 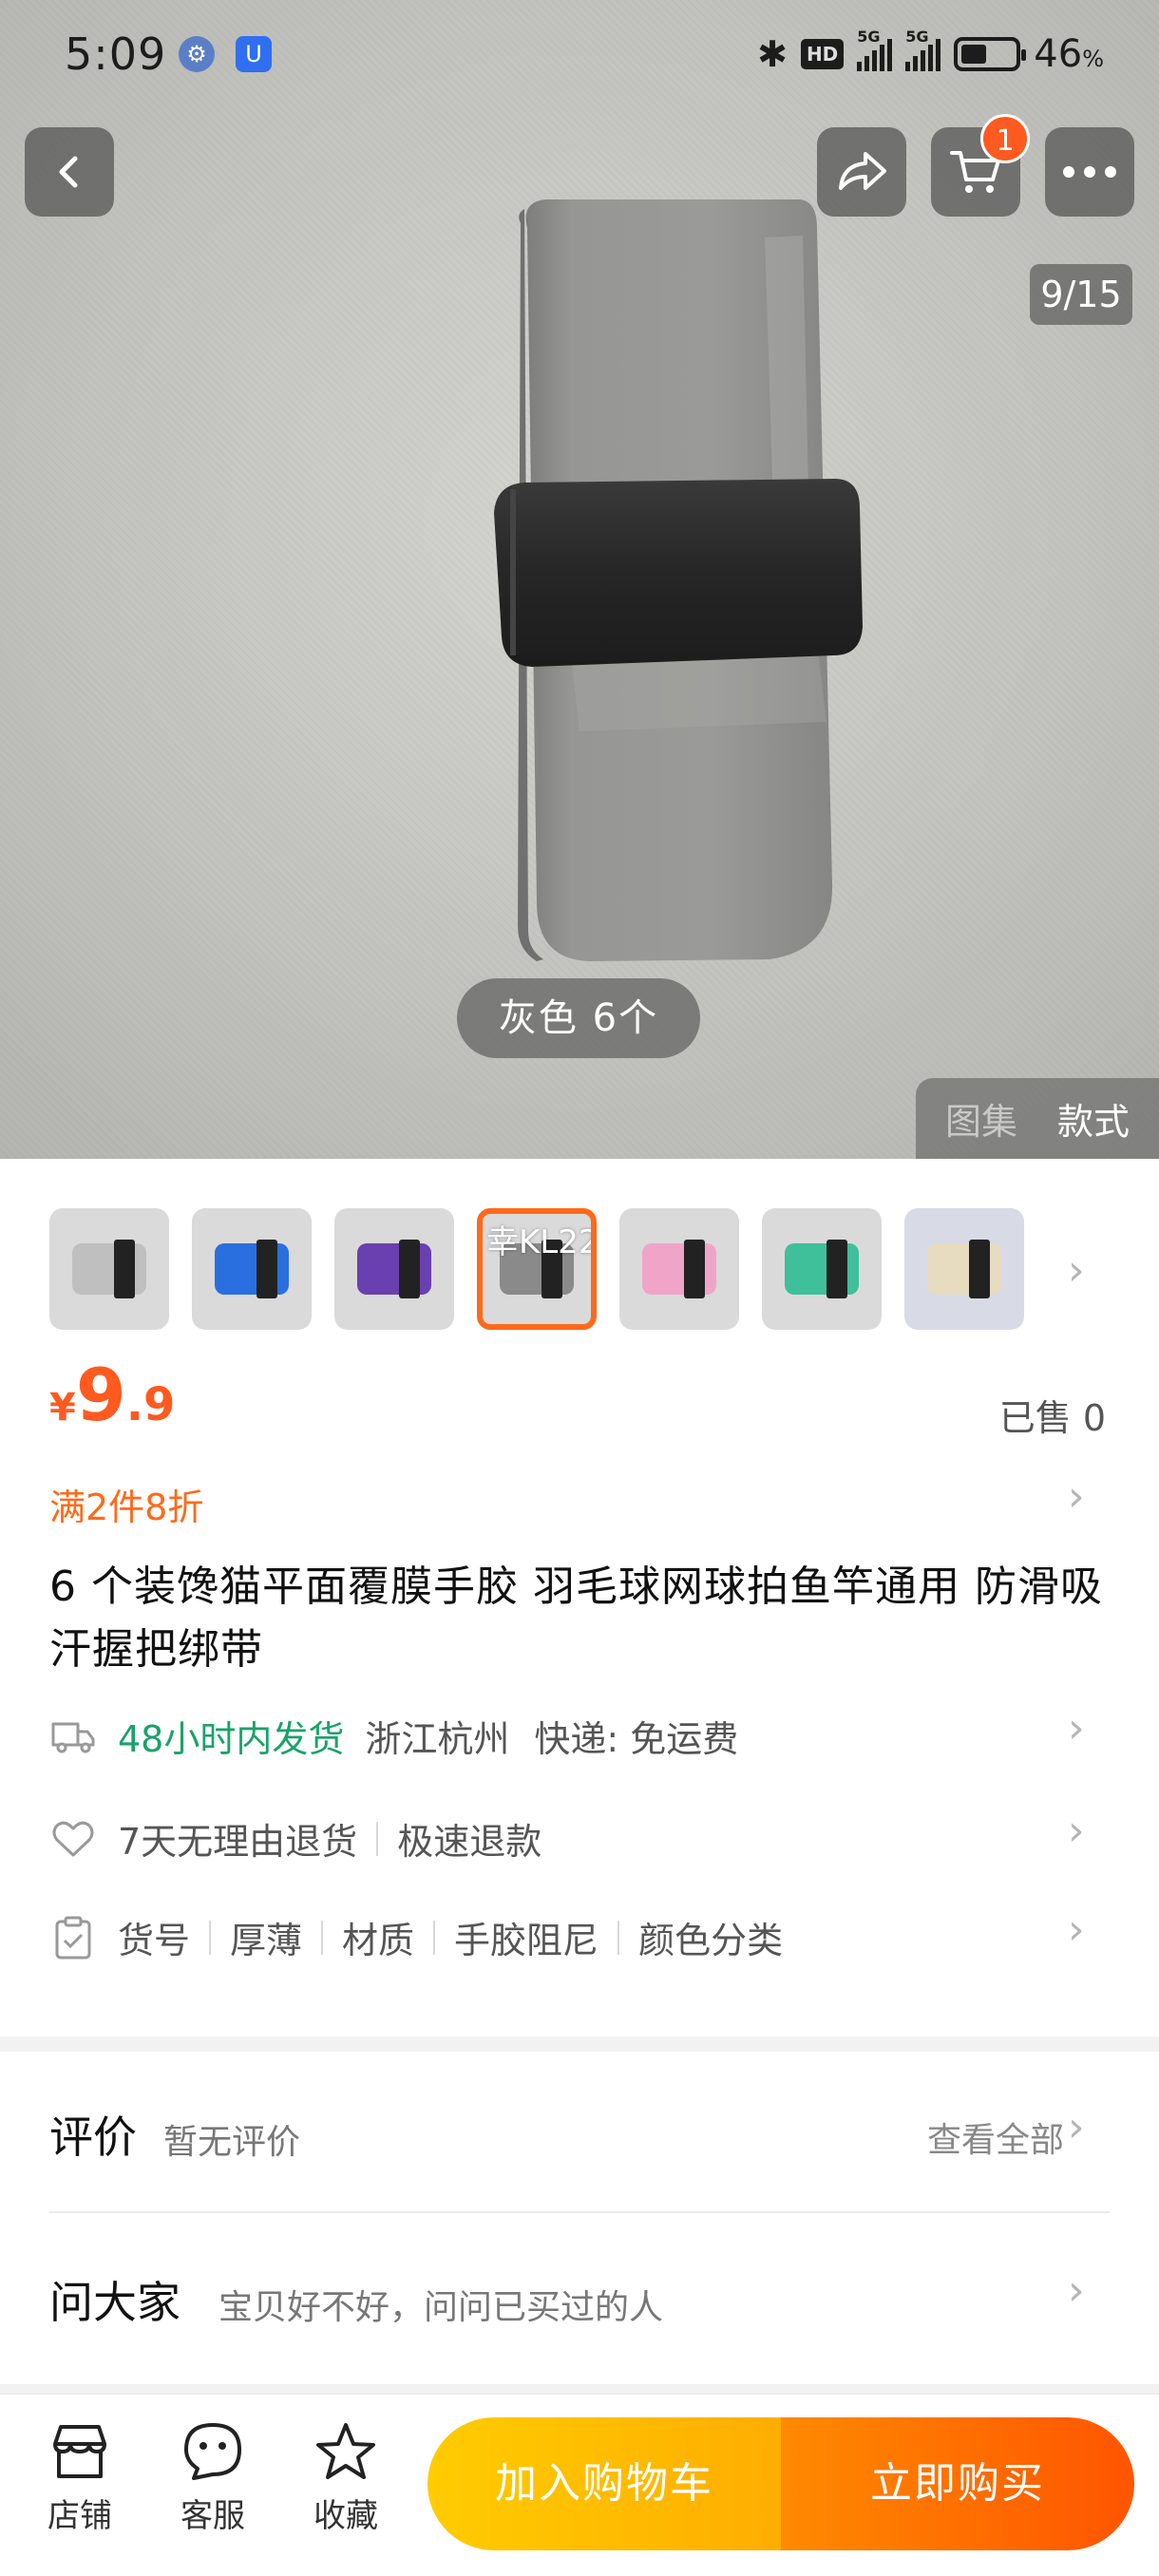 I want to click on sold-count: 已售 0, so click(x=1052, y=1418).